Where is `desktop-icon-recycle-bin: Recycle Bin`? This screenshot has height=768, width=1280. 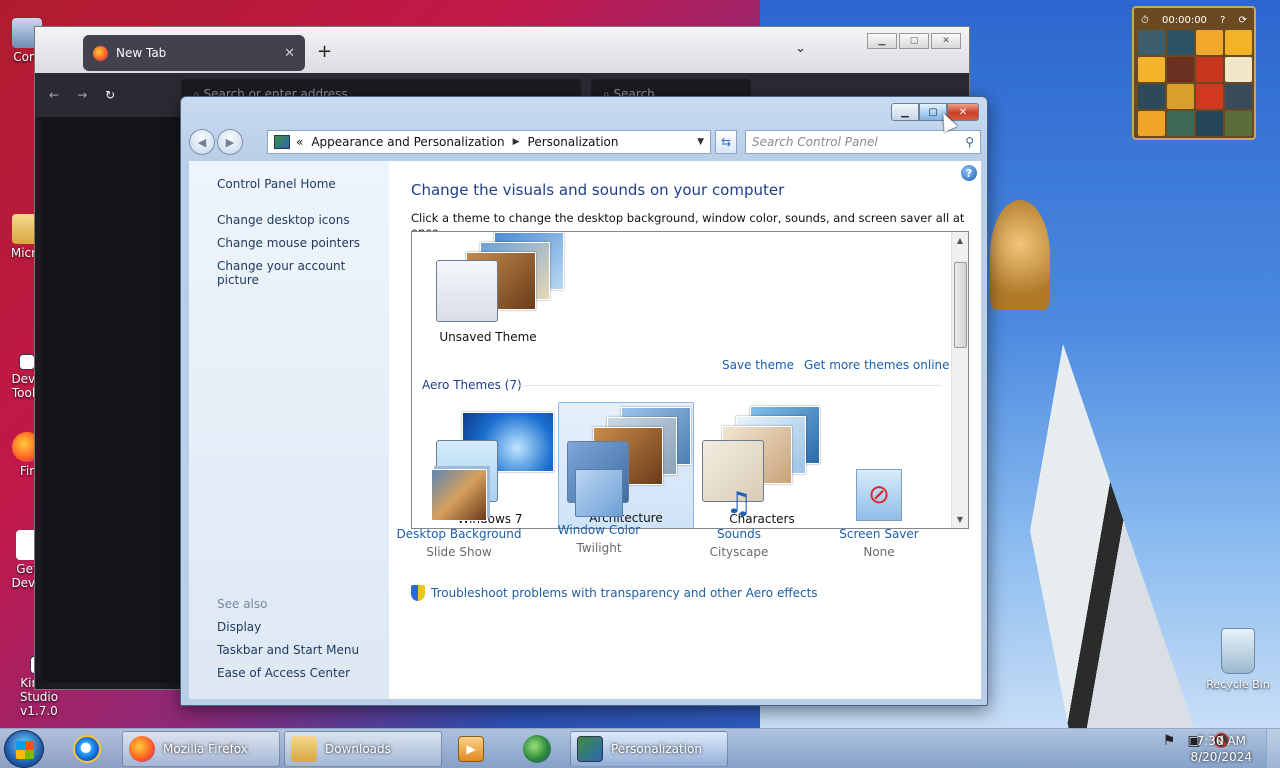
desktop-icon-recycle-bin: Recycle Bin is located at coordinates (1238, 659).